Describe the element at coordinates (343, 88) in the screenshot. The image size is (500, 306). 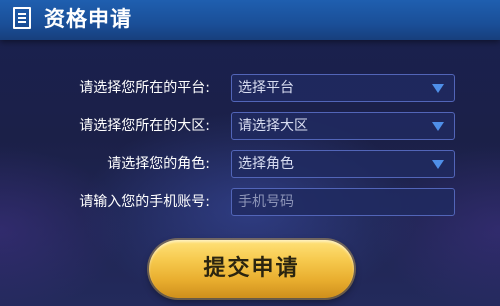
I see `platform-select: 选择平台` at that location.